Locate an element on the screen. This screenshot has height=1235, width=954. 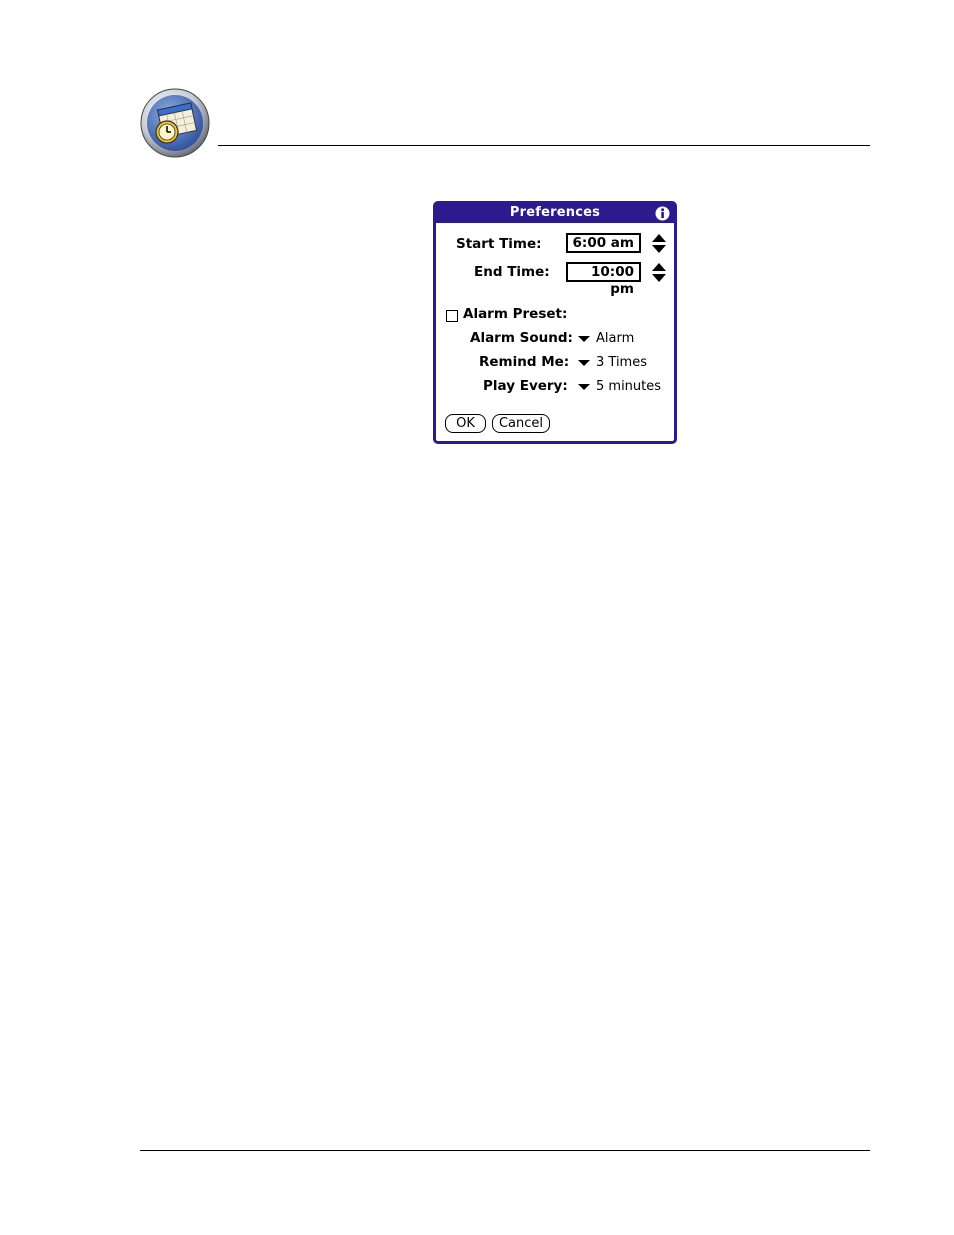
alarm-sound-label: Alarm Sound: is located at coordinates (521, 338).